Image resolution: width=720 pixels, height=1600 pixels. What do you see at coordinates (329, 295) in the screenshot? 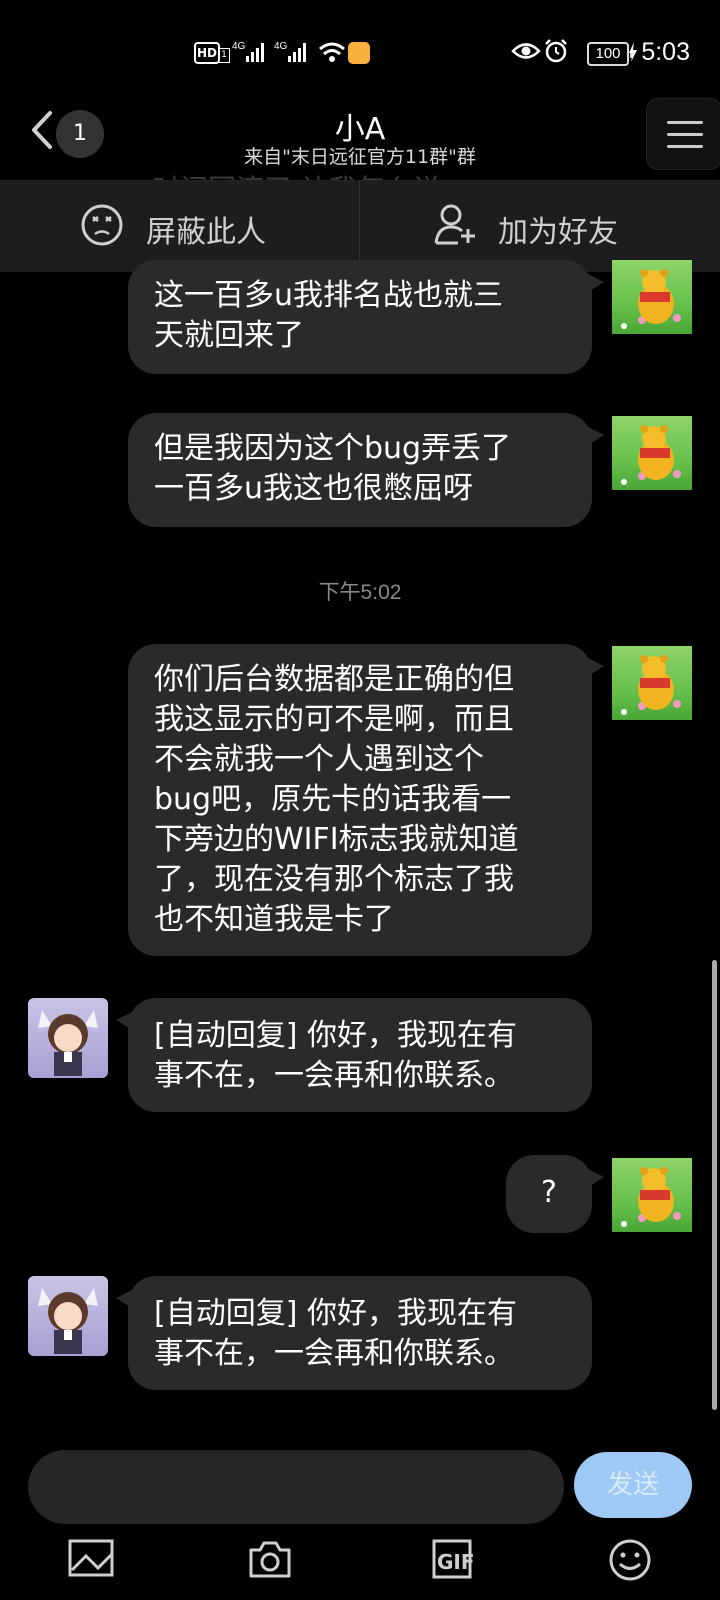
I see `message-line: 这一百多u我排名战也就三` at bounding box center [329, 295].